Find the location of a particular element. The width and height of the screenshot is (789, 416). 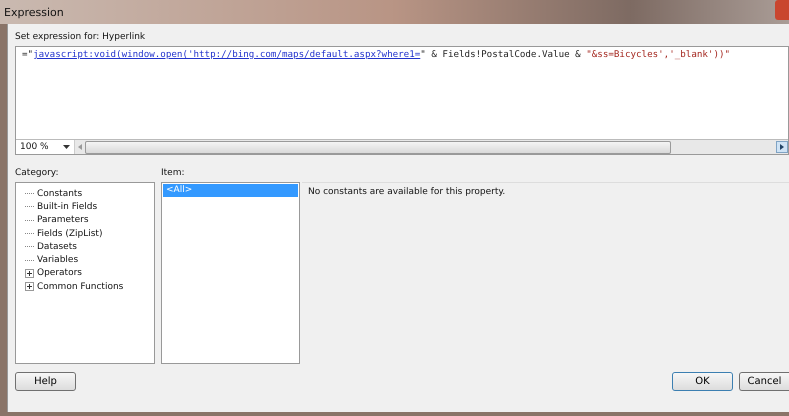

category-item: Built-in Fields is located at coordinates (67, 207).